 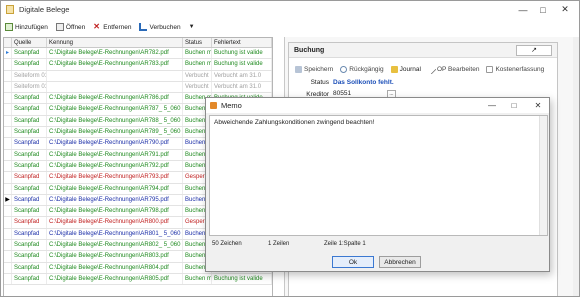 I want to click on memo-statusbar: 50 Zeichen 1 Zeilen Zeile 1:Spalte 1, so click(x=378, y=244).